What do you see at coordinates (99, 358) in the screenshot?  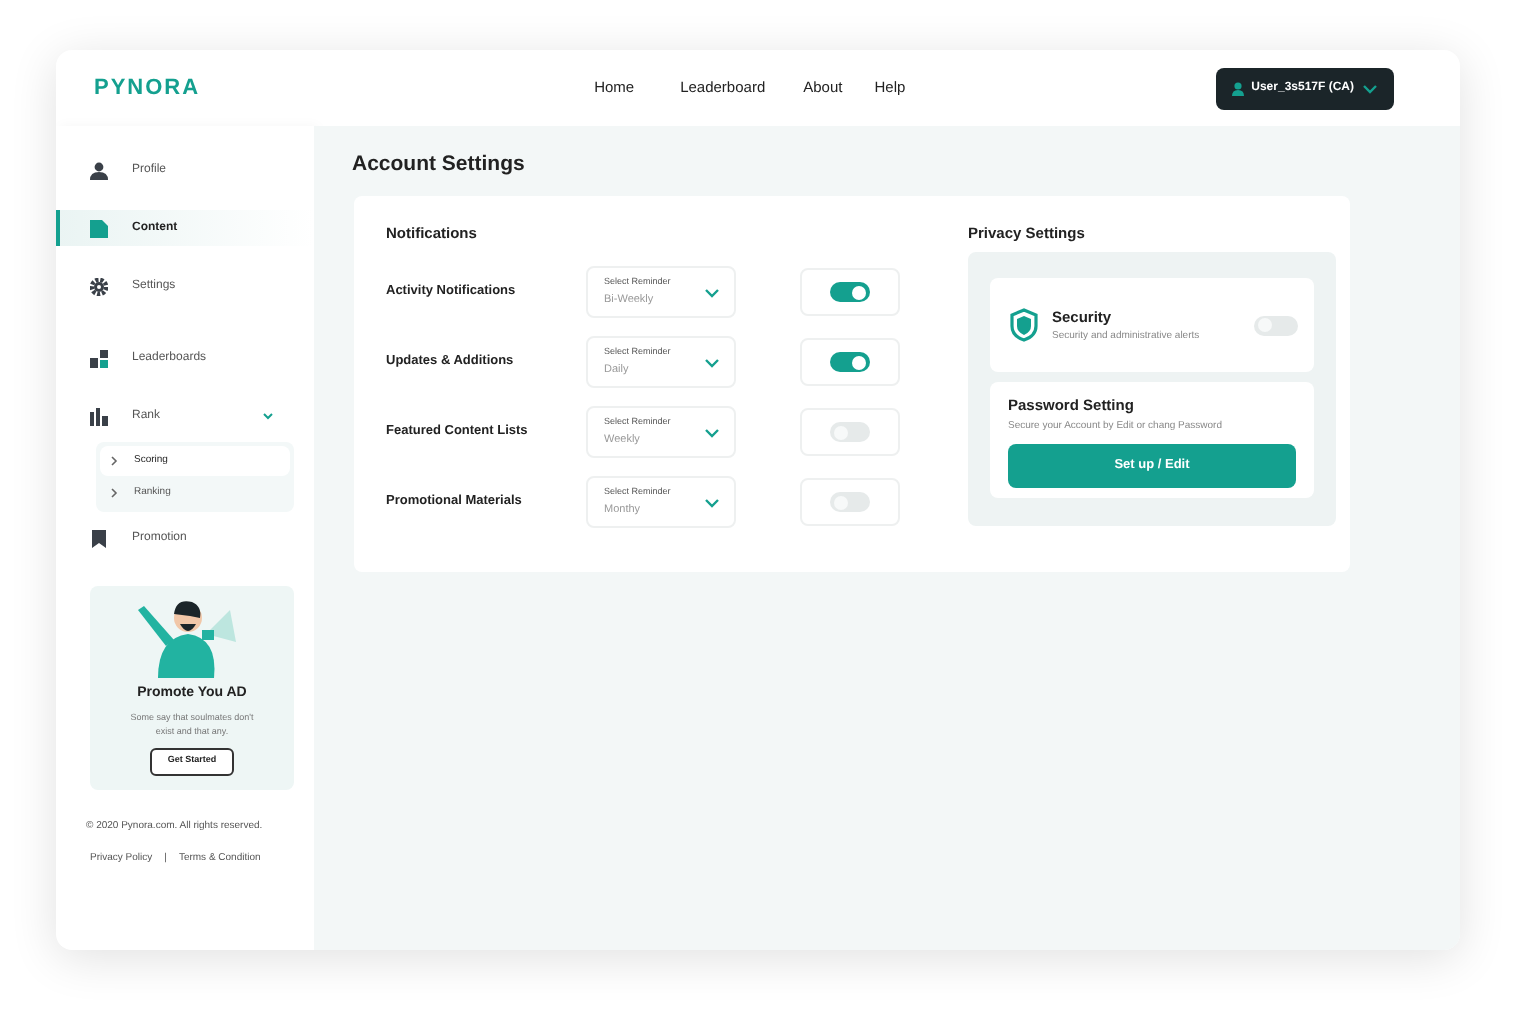 I see `blocks-icon` at bounding box center [99, 358].